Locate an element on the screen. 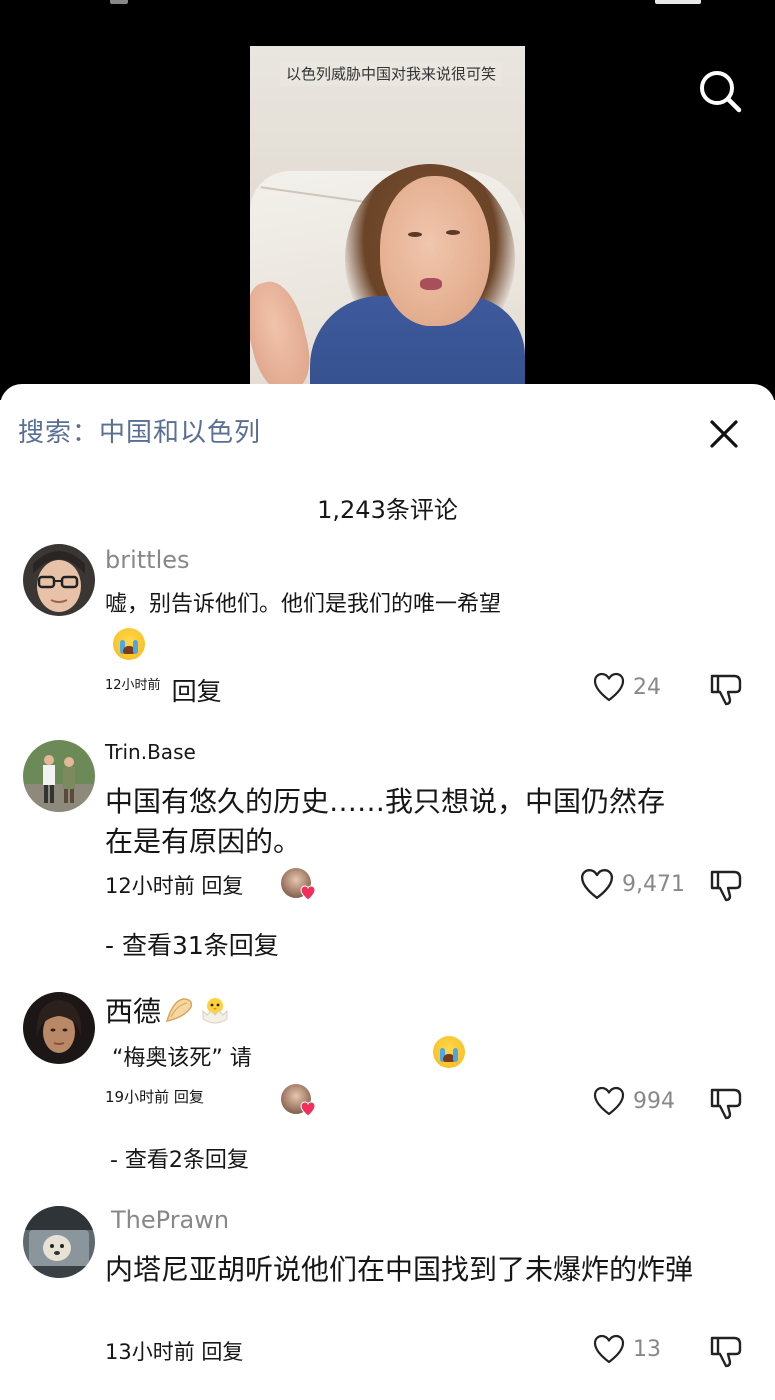  comment-text: 嘘，别告诉他们。他们是我们的唯一希望 is located at coordinates (303, 604).